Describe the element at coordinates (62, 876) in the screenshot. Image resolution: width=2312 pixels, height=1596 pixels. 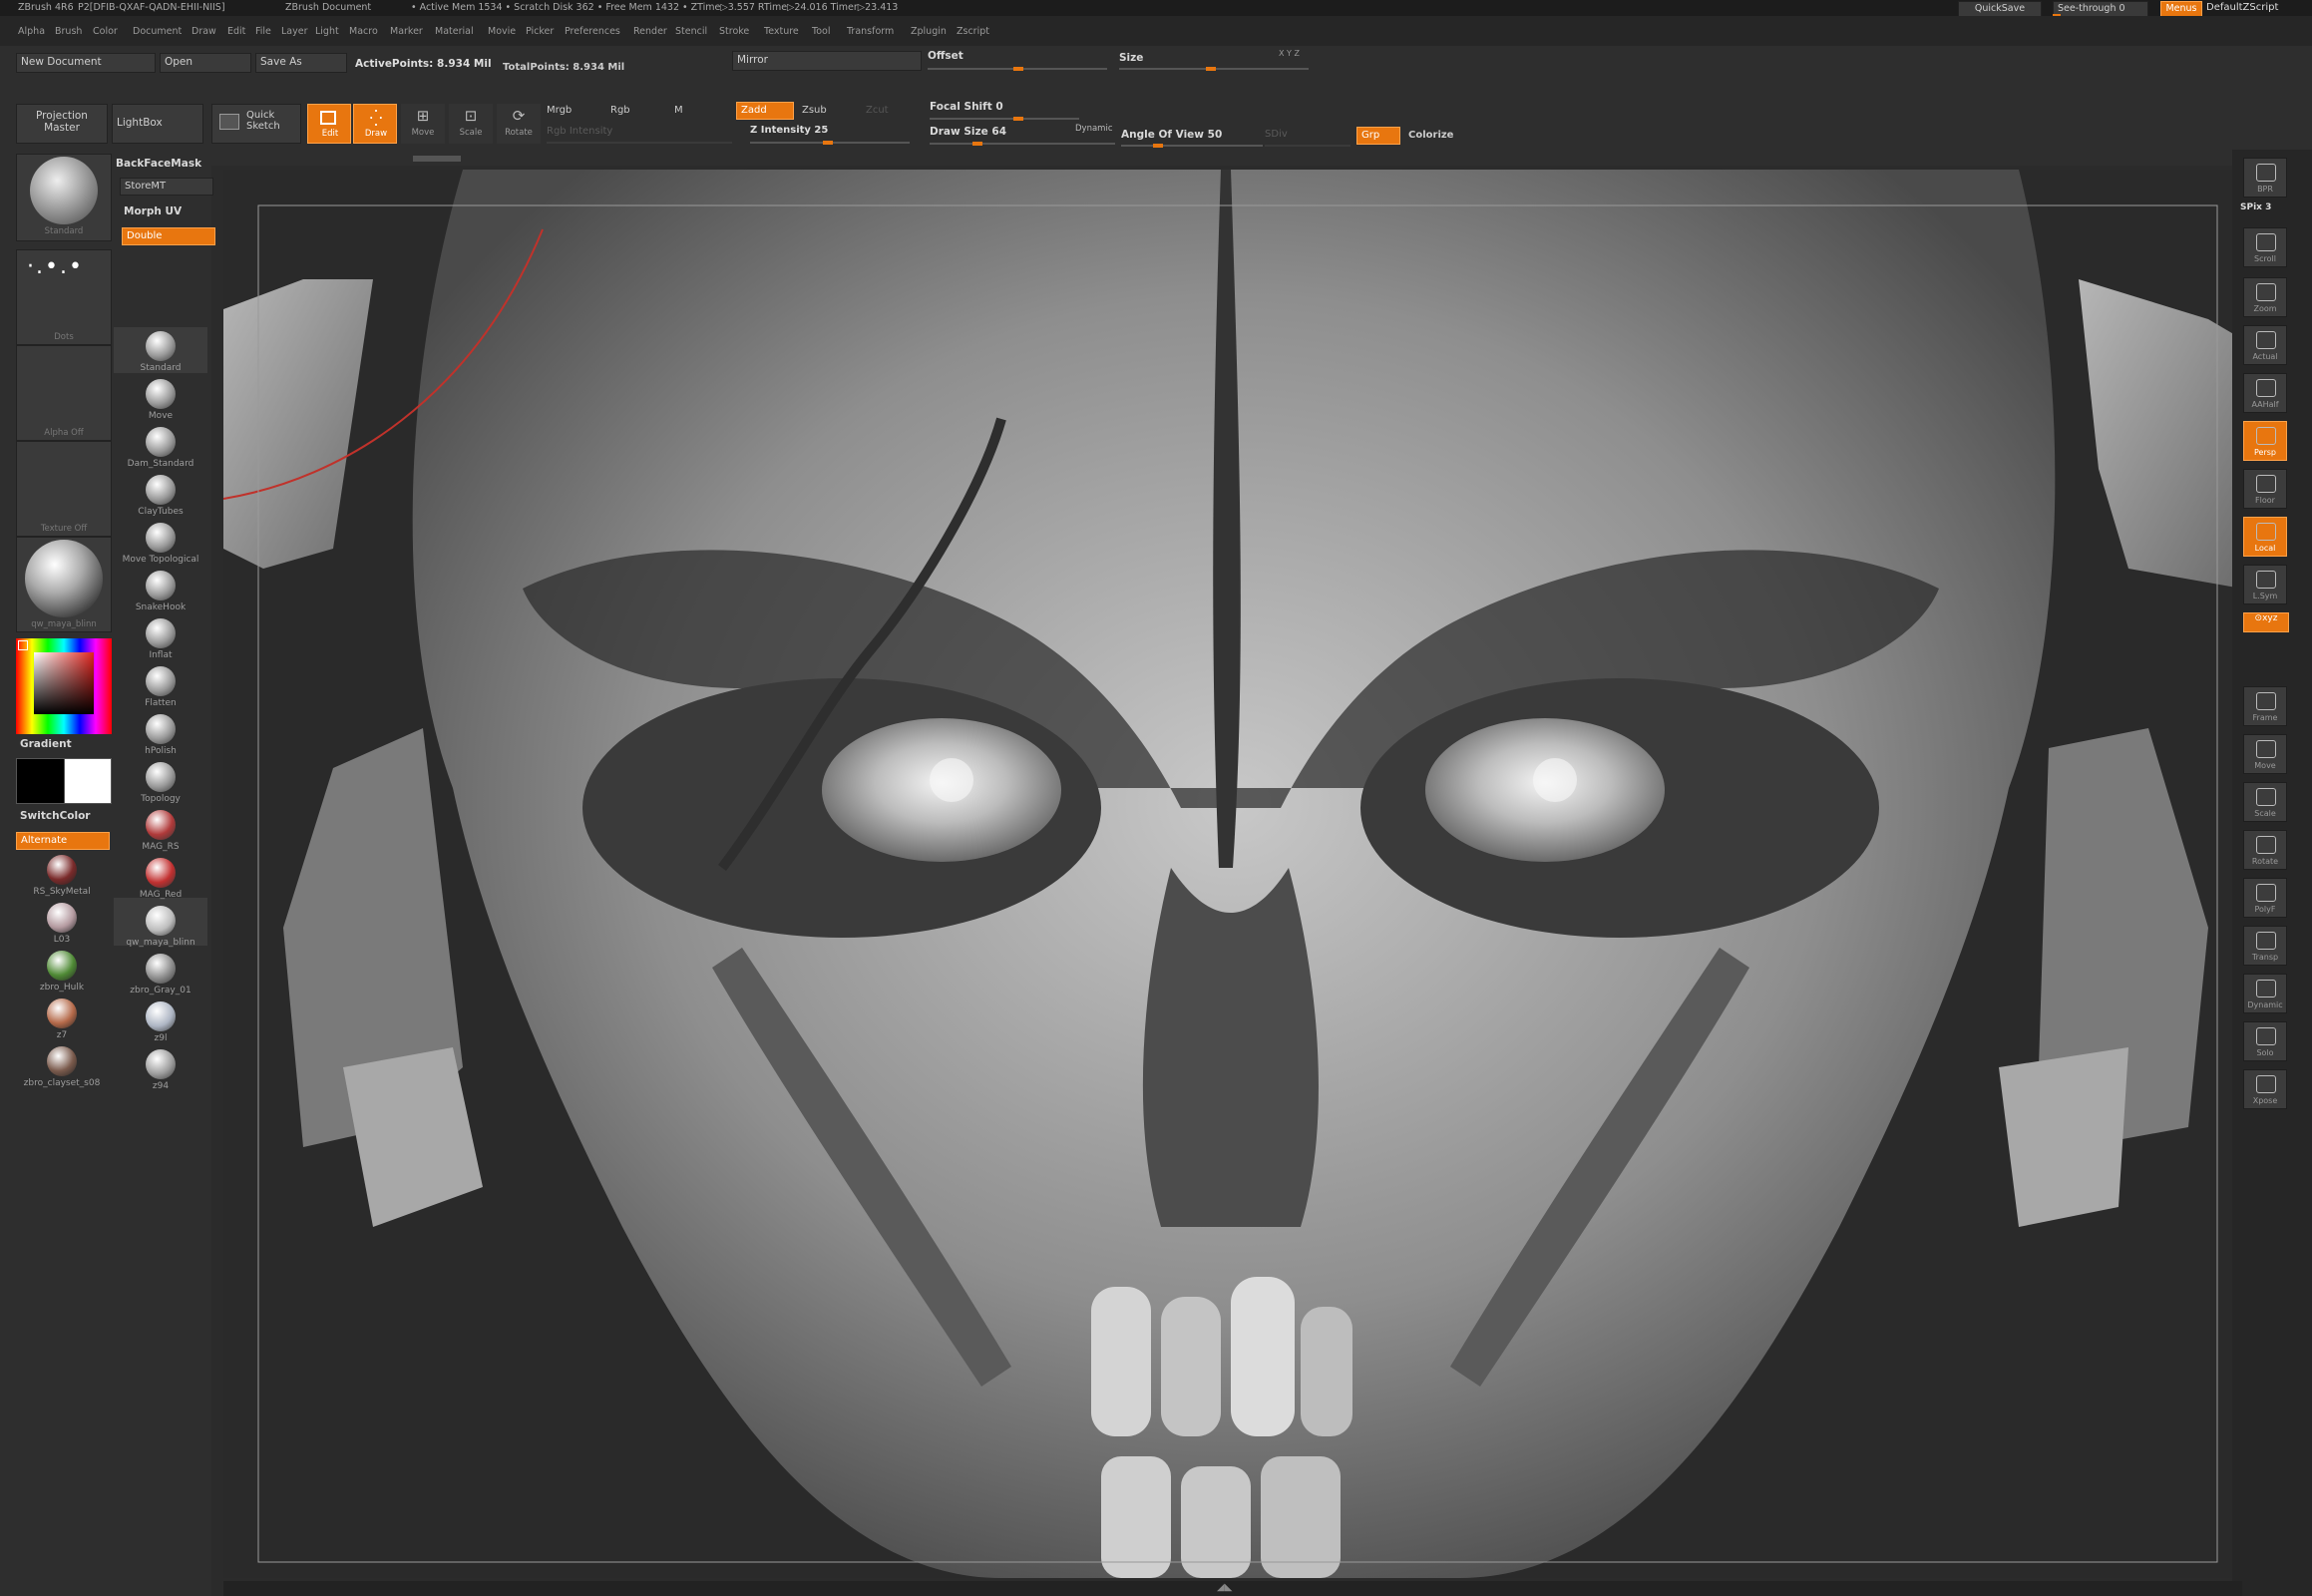
I see `material-item: RS_SkyMetal` at that location.